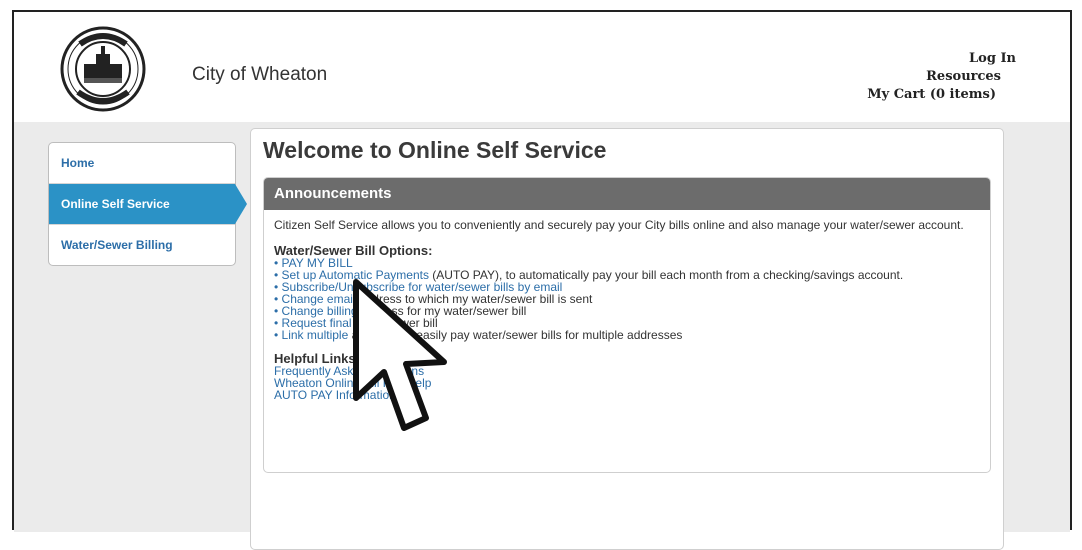 Image resolution: width=1082 pixels, height=550 pixels. I want to click on resources-link: Resources, so click(934, 77).